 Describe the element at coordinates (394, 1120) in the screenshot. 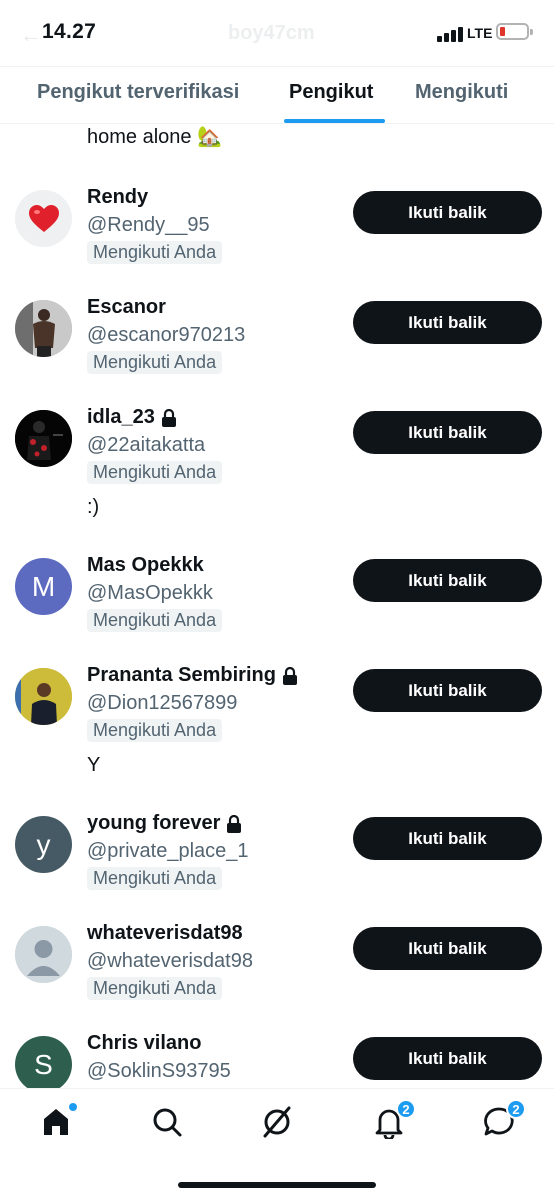

I see `notifications-tab: 2` at that location.